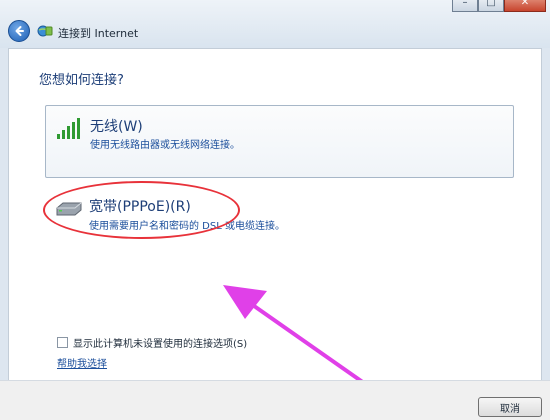  What do you see at coordinates (275, 24) in the screenshot?
I see `title-bar: – □ ✕ 连接到 Internet` at bounding box center [275, 24].